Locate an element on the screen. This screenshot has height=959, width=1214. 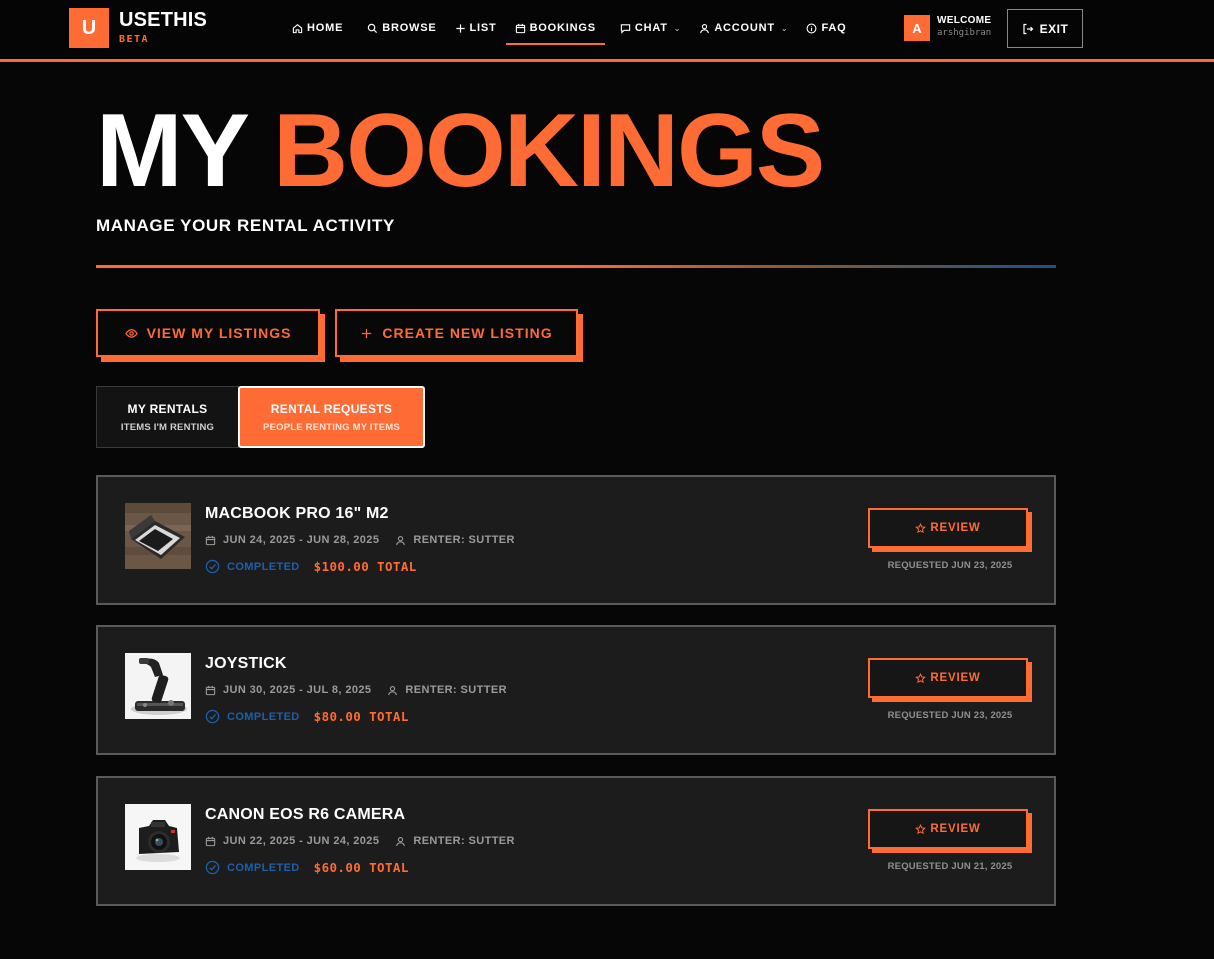
welcome-label: WELCOME is located at coordinates (964, 20).